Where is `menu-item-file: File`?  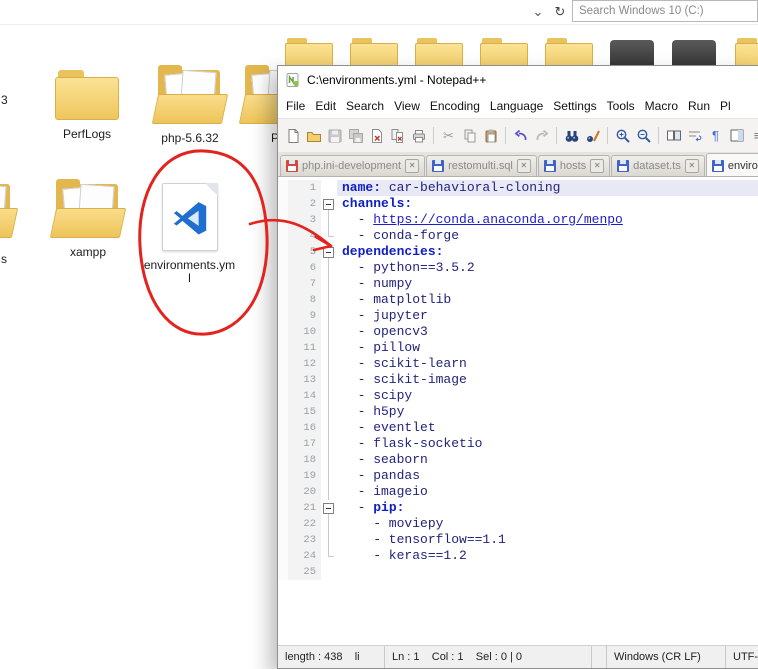
menu-item-file: File is located at coordinates (295, 106).